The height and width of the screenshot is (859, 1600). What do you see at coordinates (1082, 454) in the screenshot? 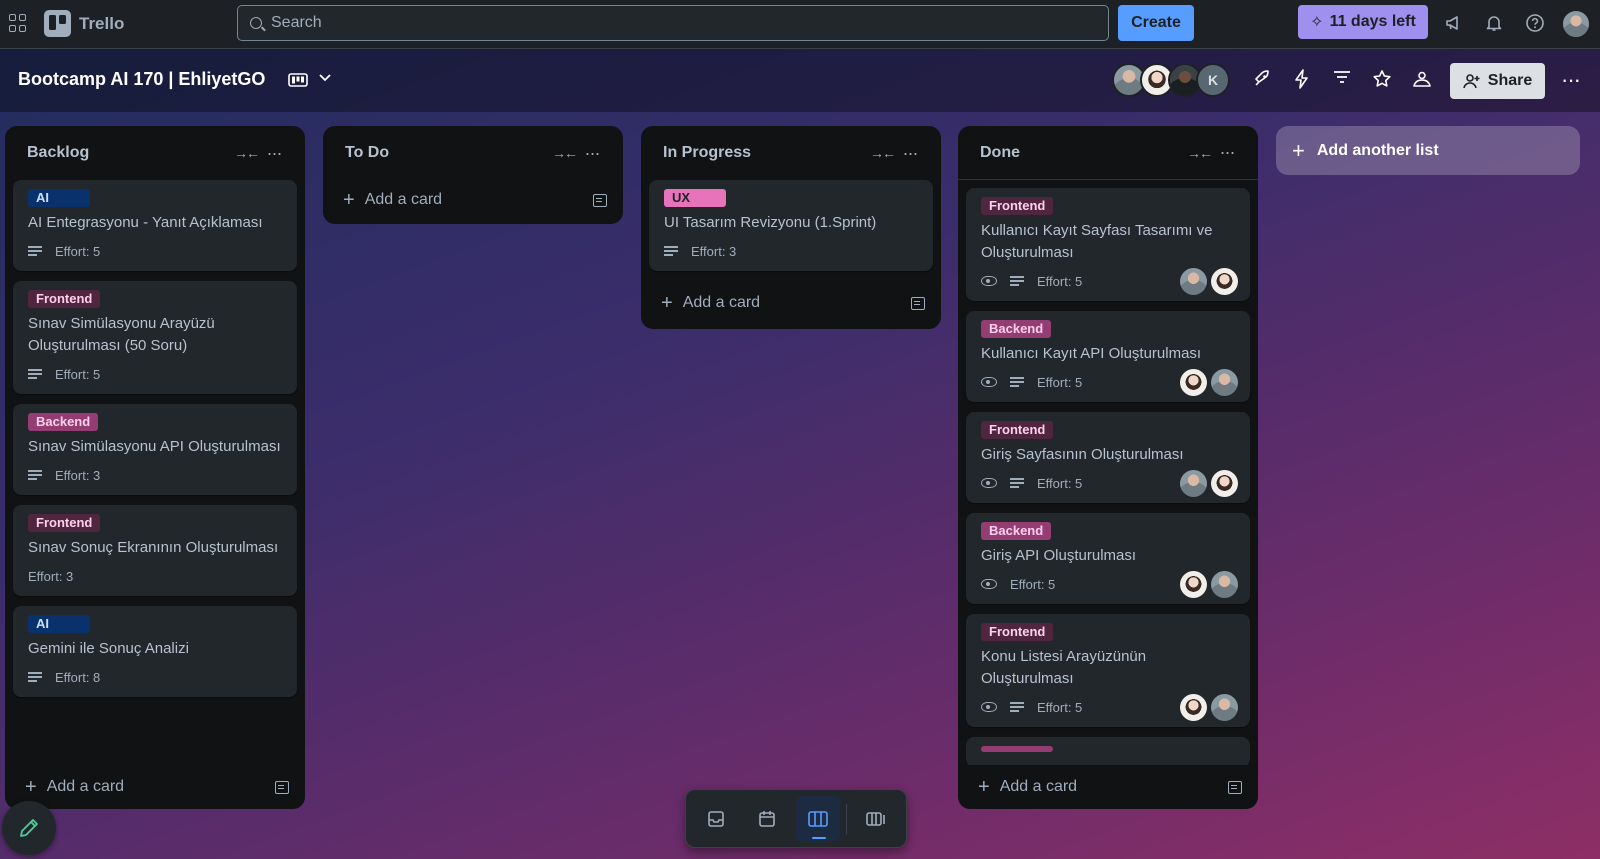
I see `card-title: Giriş Sayfasının Oluşturulması` at bounding box center [1082, 454].